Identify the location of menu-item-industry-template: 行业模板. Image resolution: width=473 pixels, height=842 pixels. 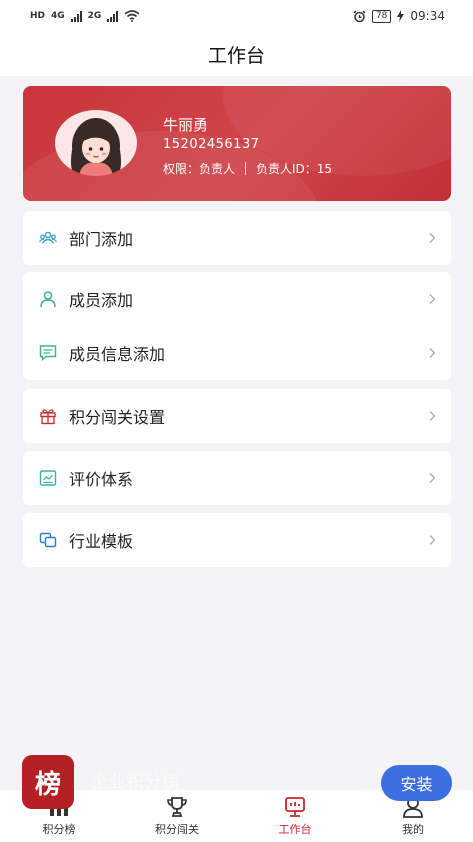
(237, 540).